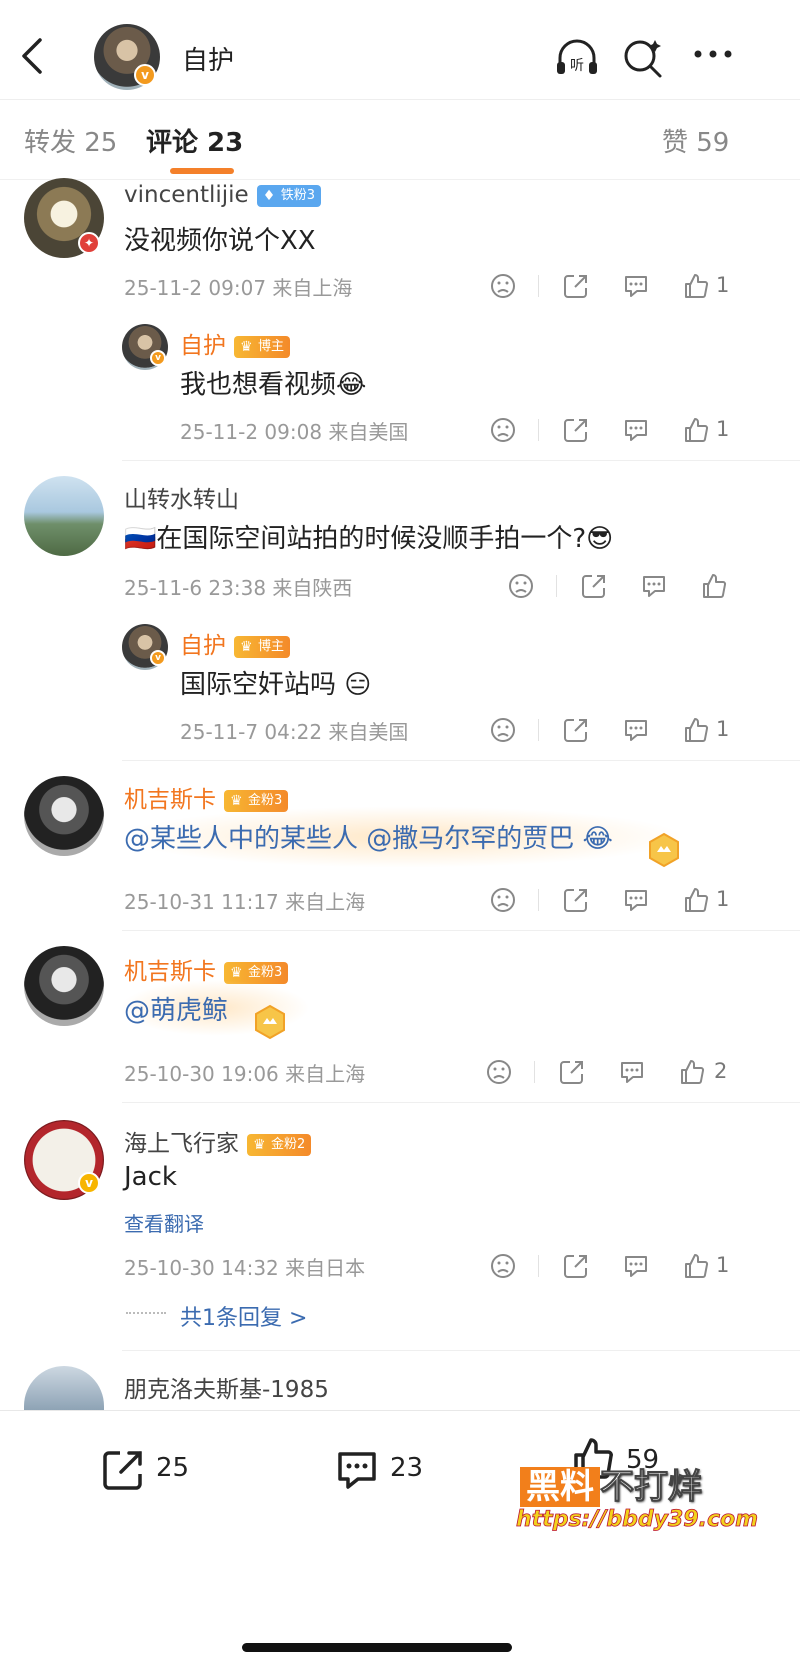 This screenshot has width=800, height=1665. What do you see at coordinates (357, 1470) in the screenshot?
I see `comment-icon` at bounding box center [357, 1470].